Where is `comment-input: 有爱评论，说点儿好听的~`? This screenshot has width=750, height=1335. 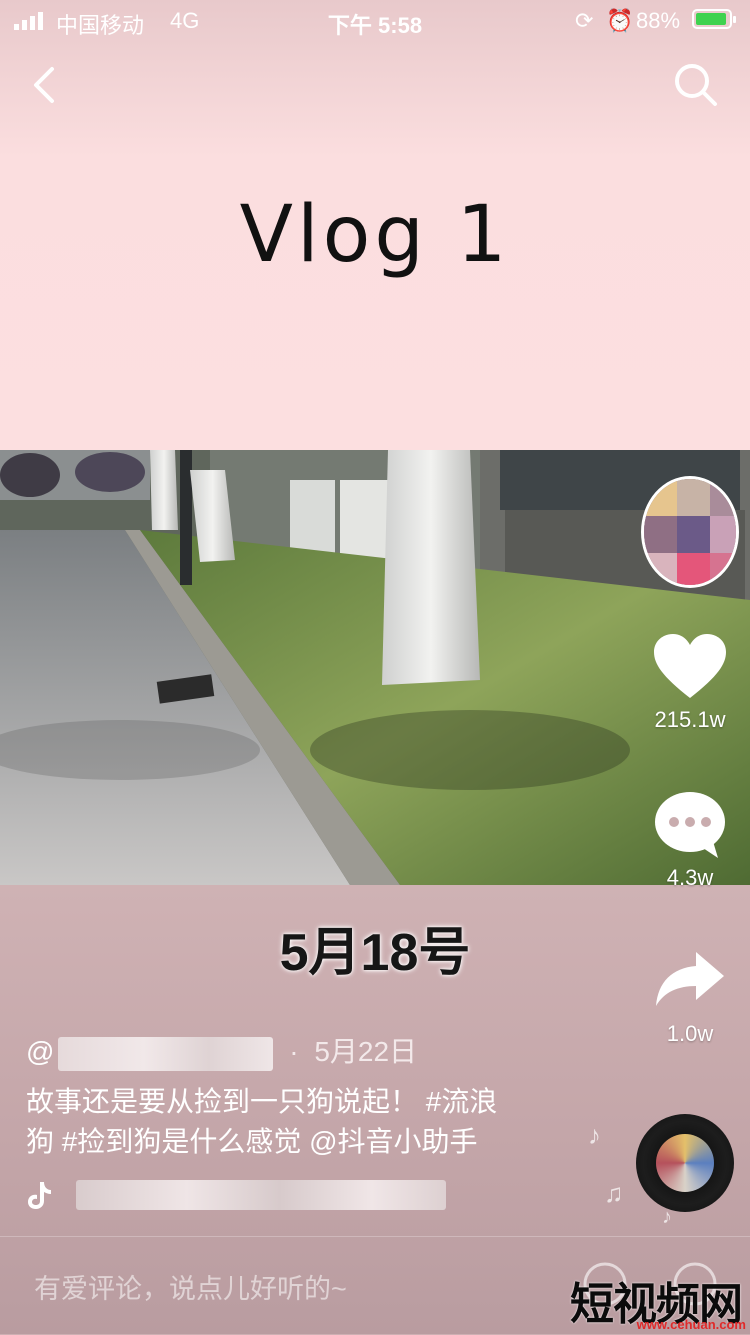
comment-input: 有爱评论，说点儿好听的~ is located at coordinates (190, 1286).